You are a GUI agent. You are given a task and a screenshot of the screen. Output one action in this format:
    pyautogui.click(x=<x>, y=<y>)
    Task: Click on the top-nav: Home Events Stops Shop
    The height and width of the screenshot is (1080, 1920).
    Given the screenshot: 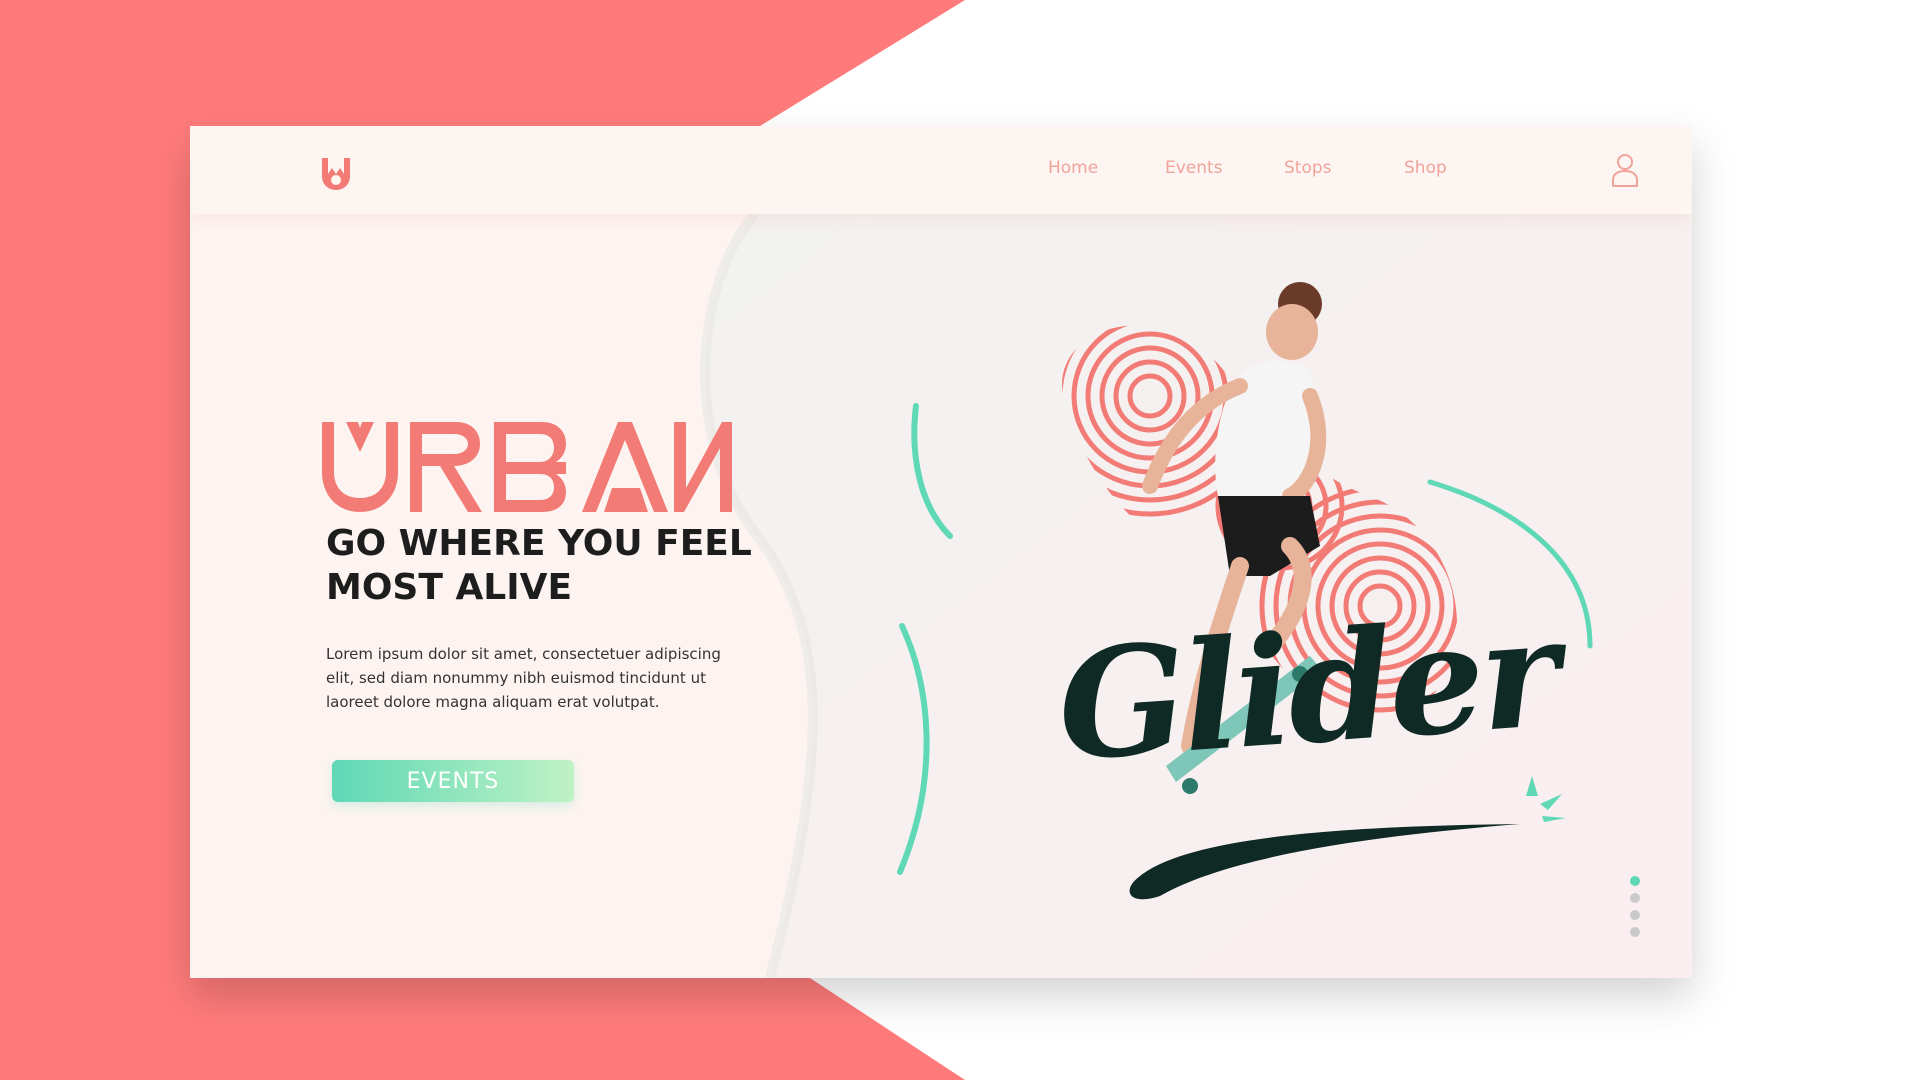 What is the action you would take?
    pyautogui.click(x=941, y=170)
    